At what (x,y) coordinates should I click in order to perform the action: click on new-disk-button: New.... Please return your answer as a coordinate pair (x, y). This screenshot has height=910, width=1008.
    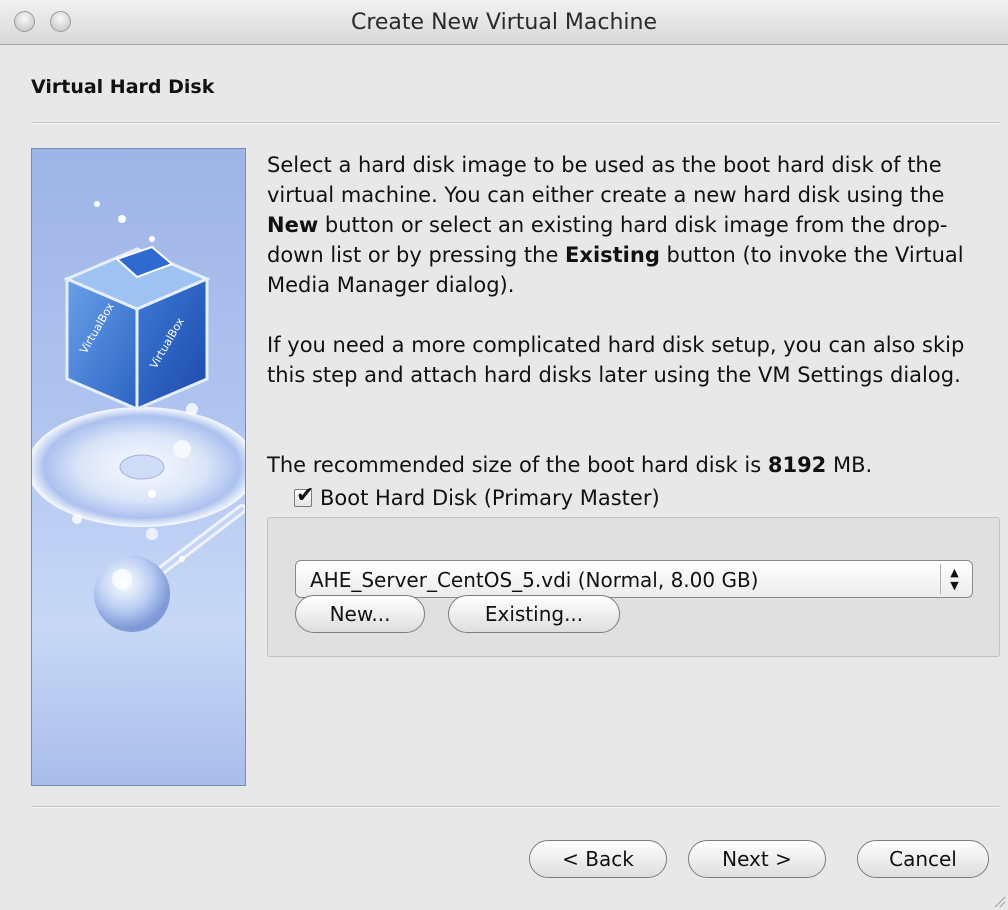
    Looking at the image, I should click on (360, 614).